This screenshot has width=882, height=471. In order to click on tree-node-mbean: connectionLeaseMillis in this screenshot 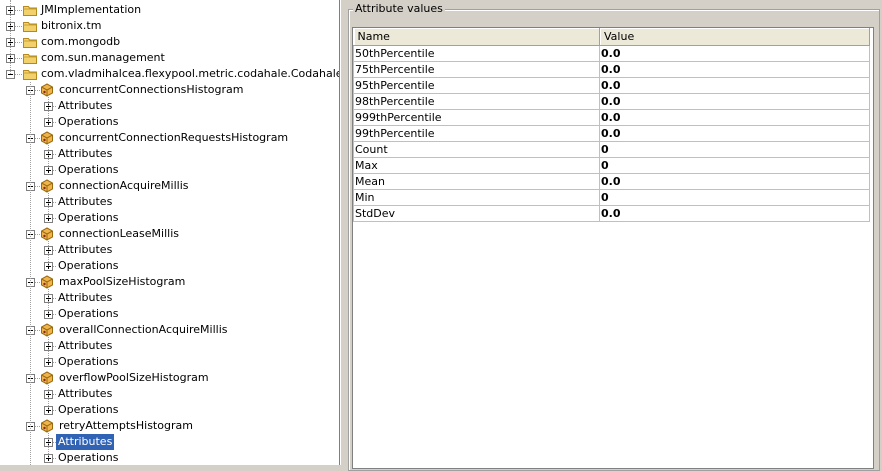, I will do `click(169, 234)`.